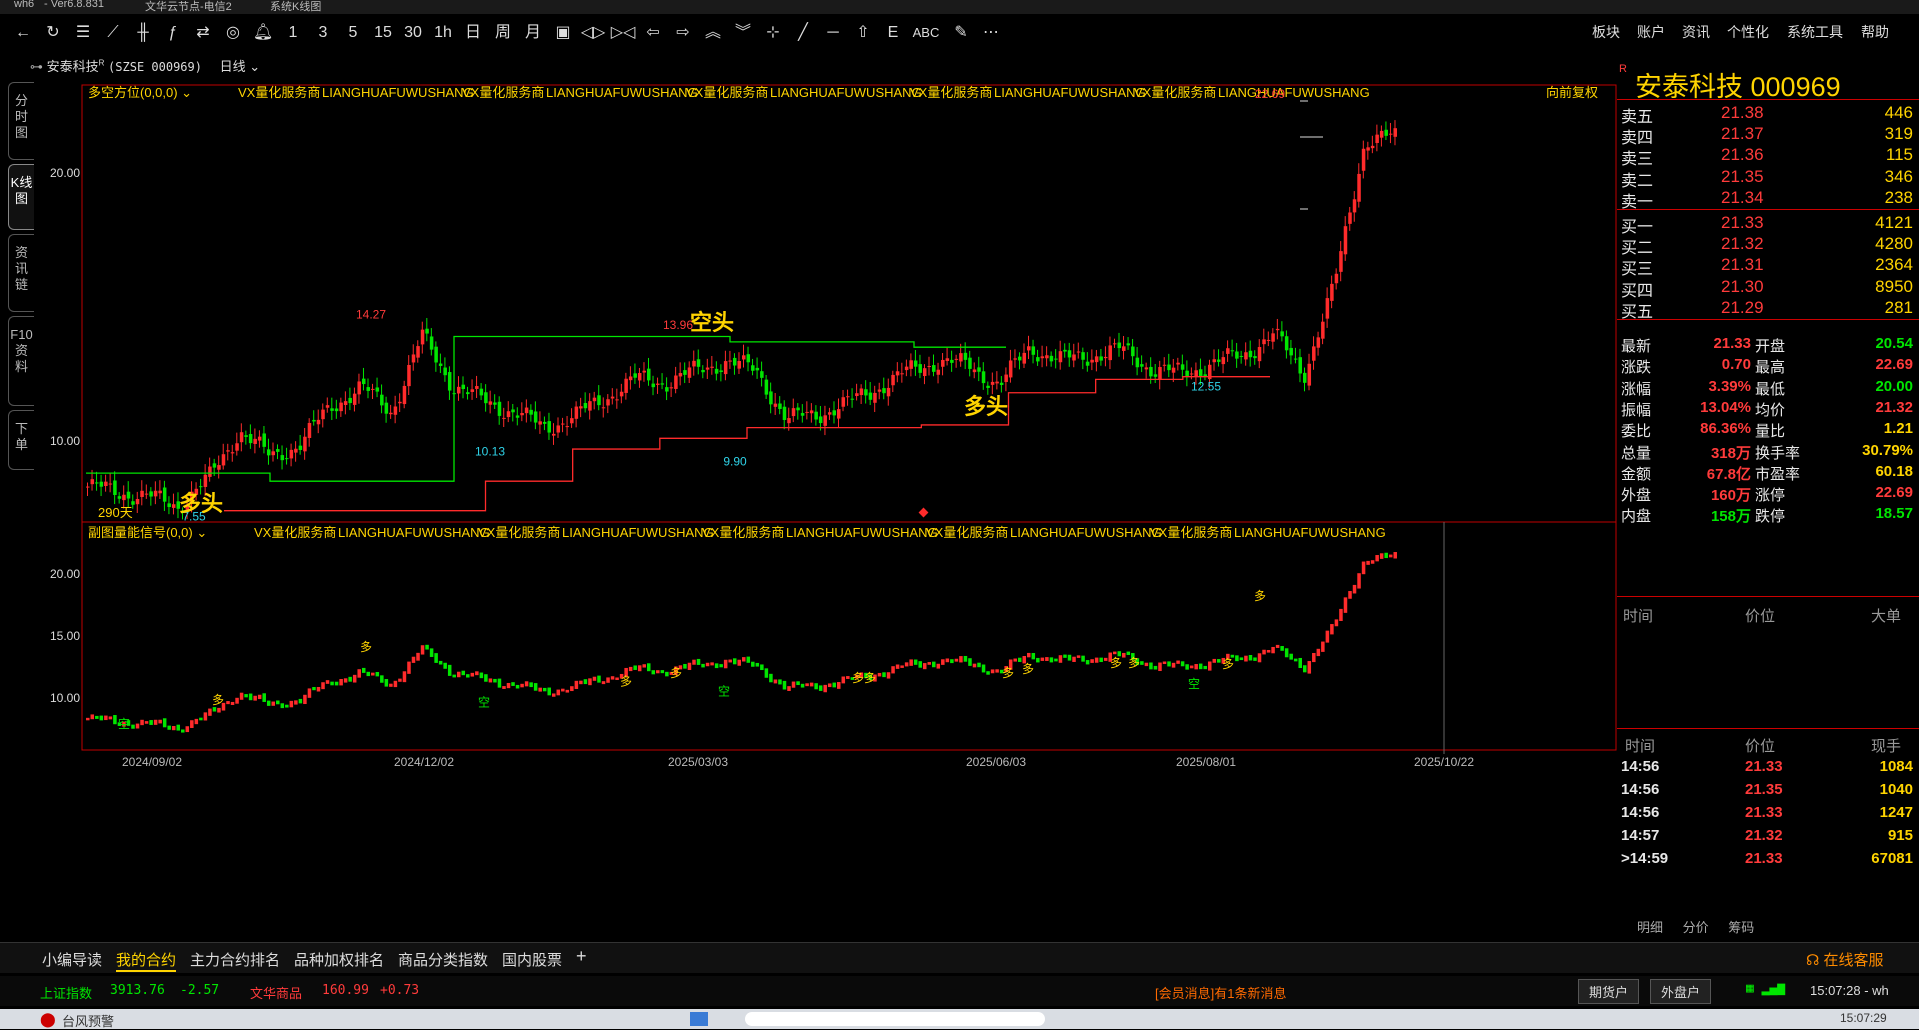 The image size is (1919, 1030). I want to click on back-arrow-icon: ←, so click(23, 32).